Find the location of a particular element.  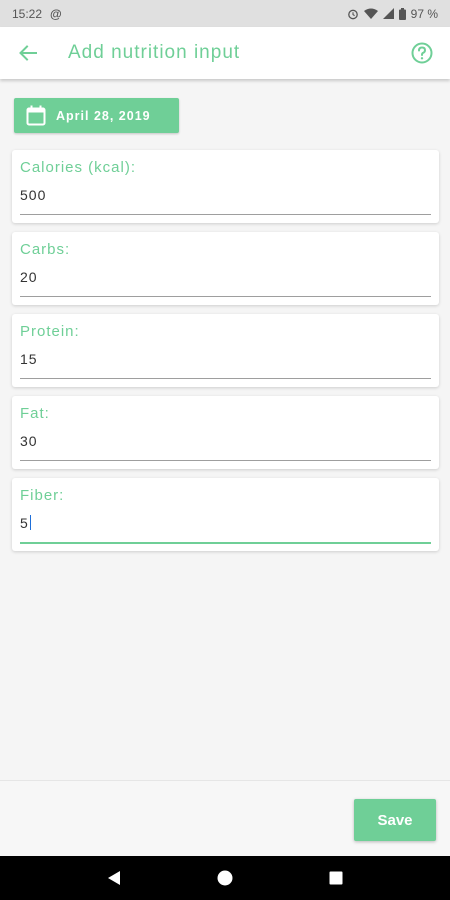

calories-label: Calories (kcal): is located at coordinates (78, 167).